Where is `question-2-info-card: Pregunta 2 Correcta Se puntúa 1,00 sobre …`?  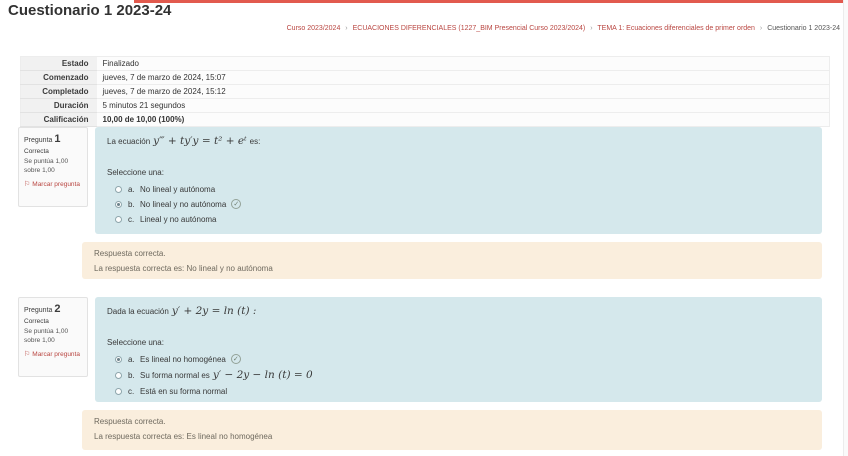
question-2-info-card: Pregunta 2 Correcta Se puntúa 1,00 sobre … is located at coordinates (53, 337).